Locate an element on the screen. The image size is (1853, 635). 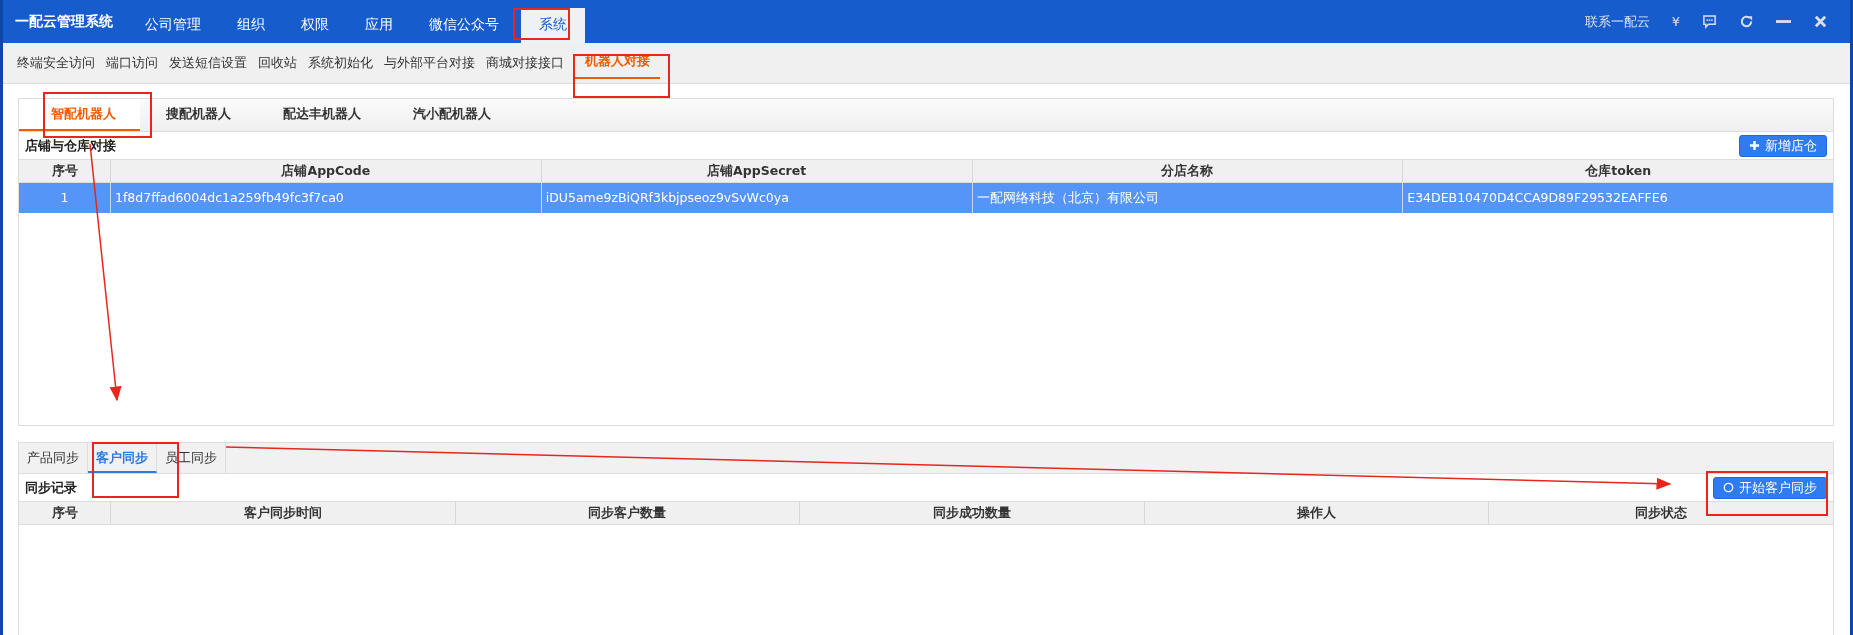
column-header: 仓库token is located at coordinates (1617, 171).